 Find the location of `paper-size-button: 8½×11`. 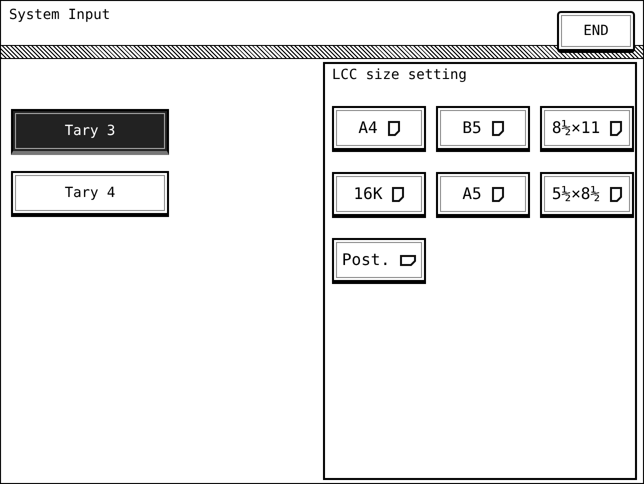

paper-size-button: 8½×11 is located at coordinates (587, 129).